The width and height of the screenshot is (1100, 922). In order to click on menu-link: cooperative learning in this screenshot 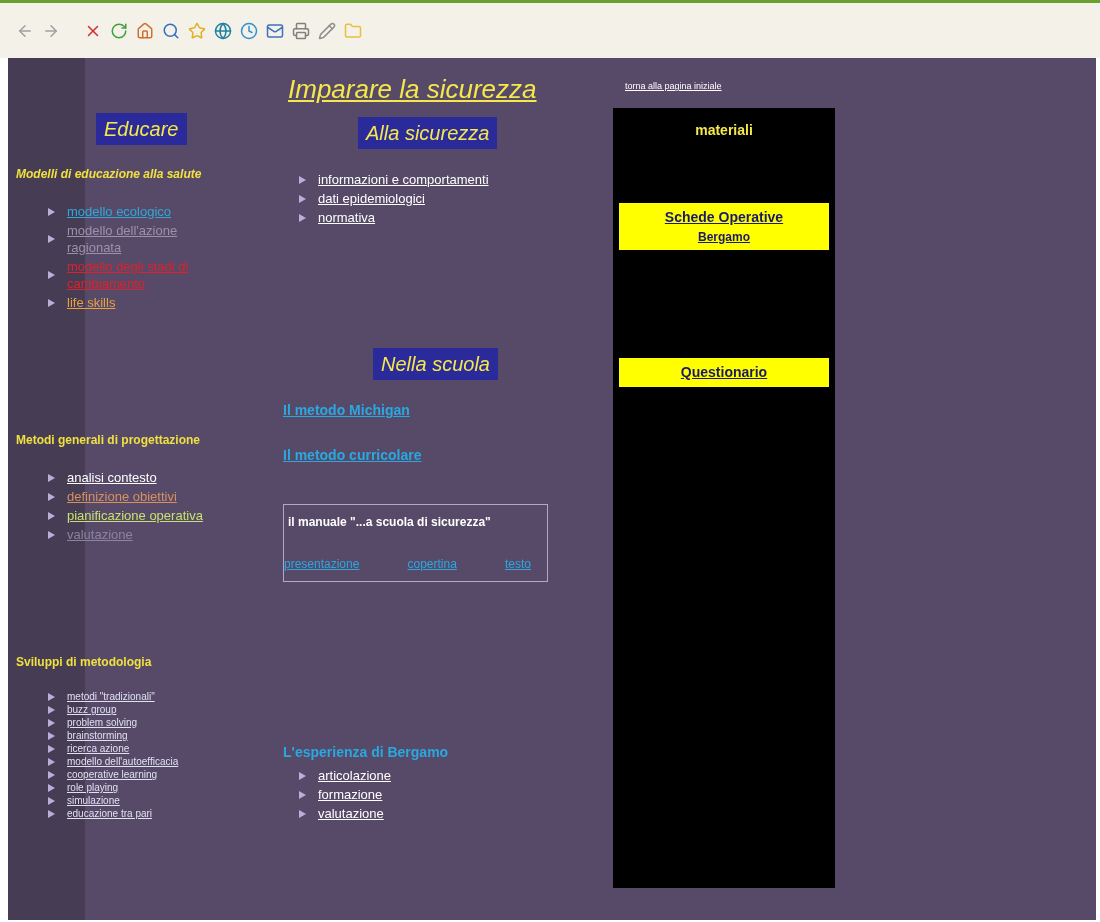, I will do `click(112, 775)`.